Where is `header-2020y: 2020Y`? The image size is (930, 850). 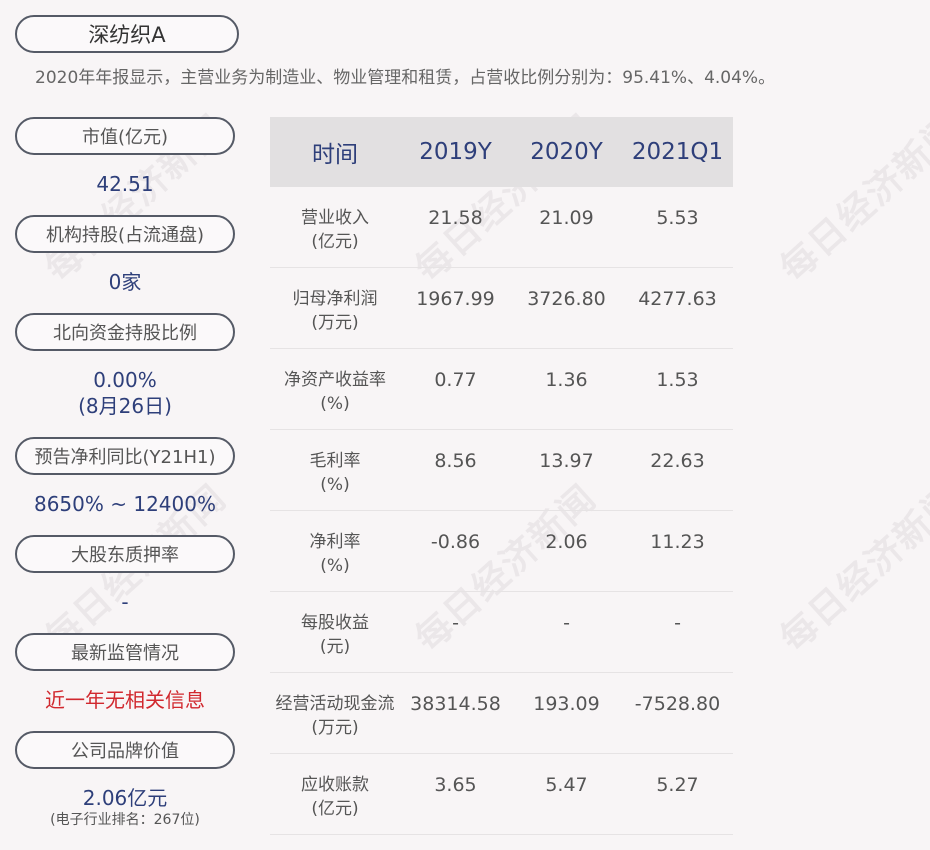
header-2020y: 2020Y is located at coordinates (566, 152).